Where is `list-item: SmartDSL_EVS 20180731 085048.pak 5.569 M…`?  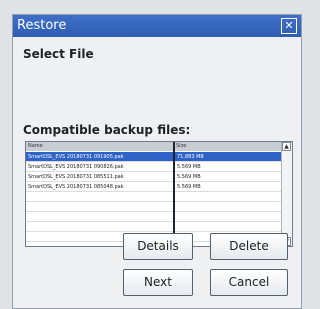
list-item: SmartDSL_EVS 20180731 085048.pak 5.569 M… is located at coordinates (154, 187).